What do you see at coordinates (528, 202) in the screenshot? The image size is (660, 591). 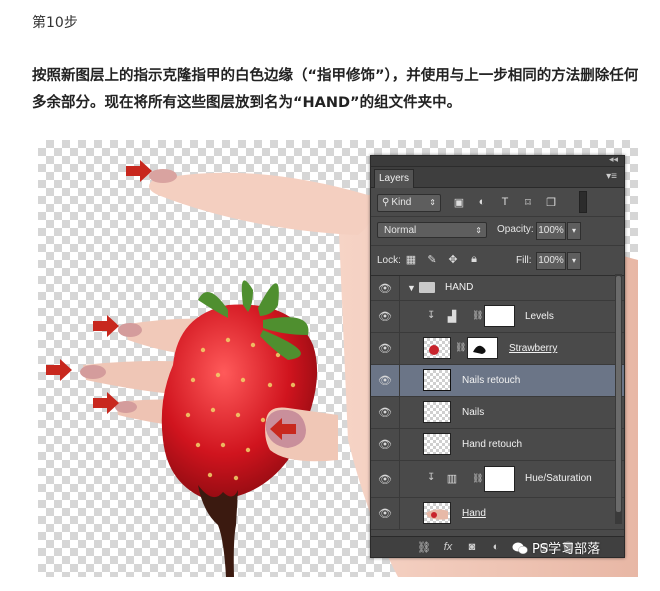 I see `shape-filter-icon: ⌑` at bounding box center [528, 202].